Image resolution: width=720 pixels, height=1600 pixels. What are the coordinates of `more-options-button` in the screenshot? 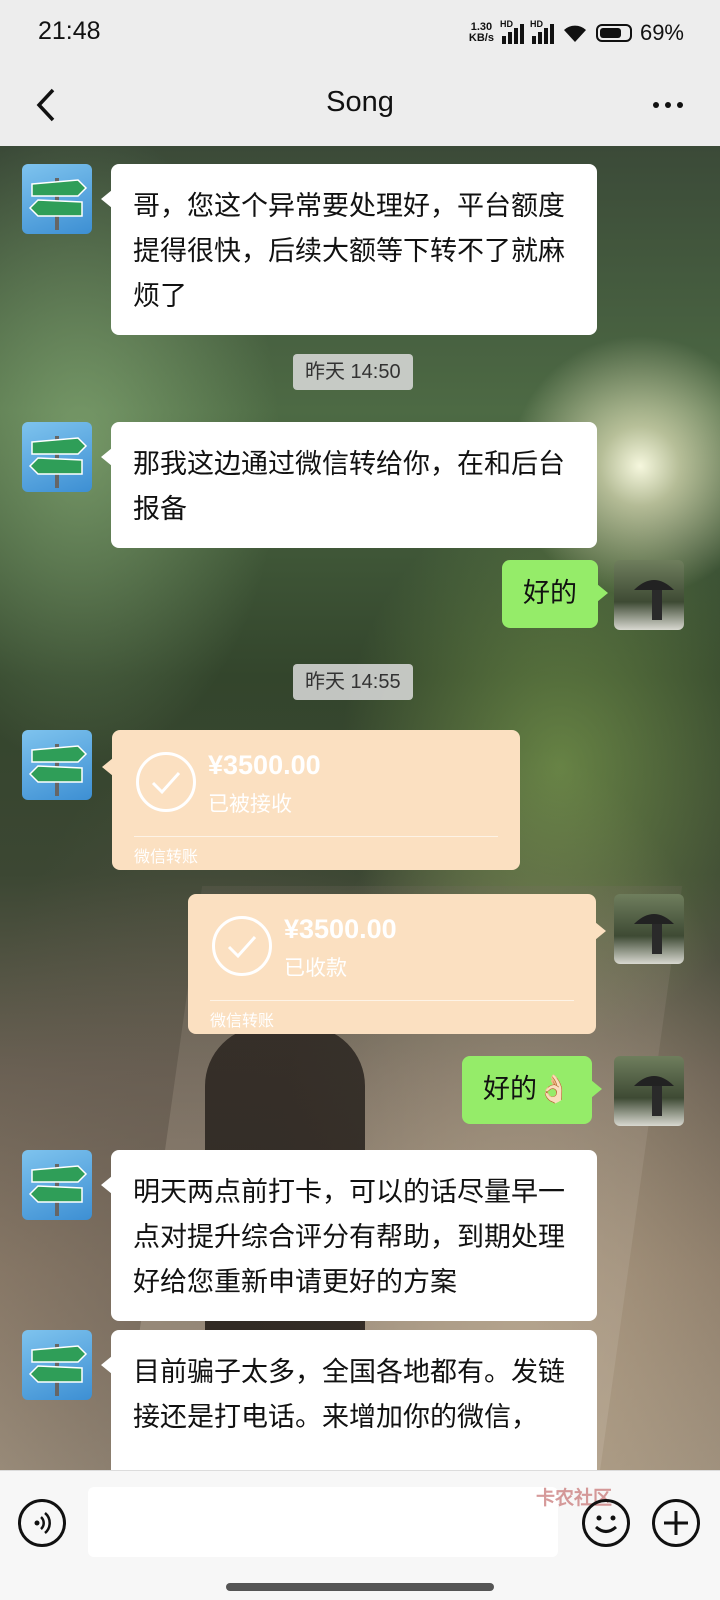 It's located at (668, 105).